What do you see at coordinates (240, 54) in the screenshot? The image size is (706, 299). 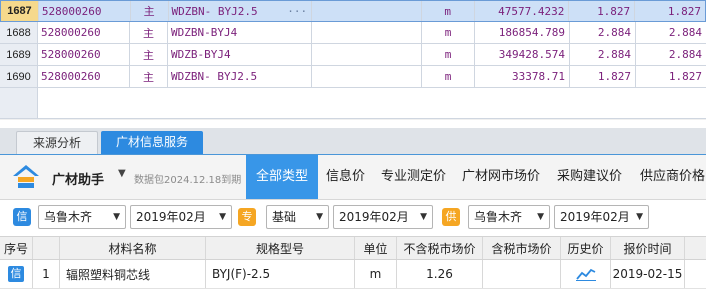 I see `spec-cell: WDZB-BYJ4` at bounding box center [240, 54].